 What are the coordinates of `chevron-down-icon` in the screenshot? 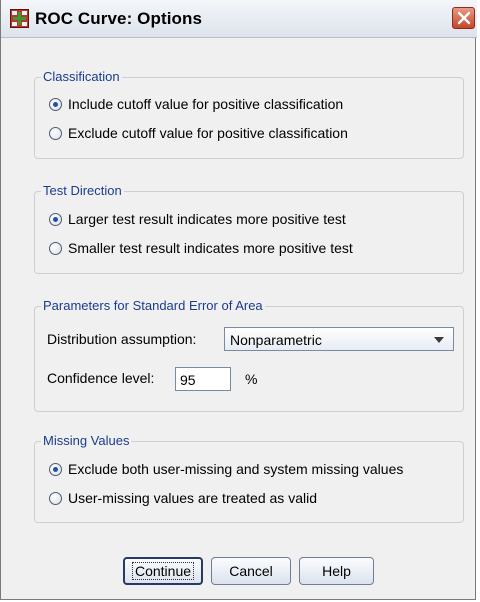 It's located at (439, 340).